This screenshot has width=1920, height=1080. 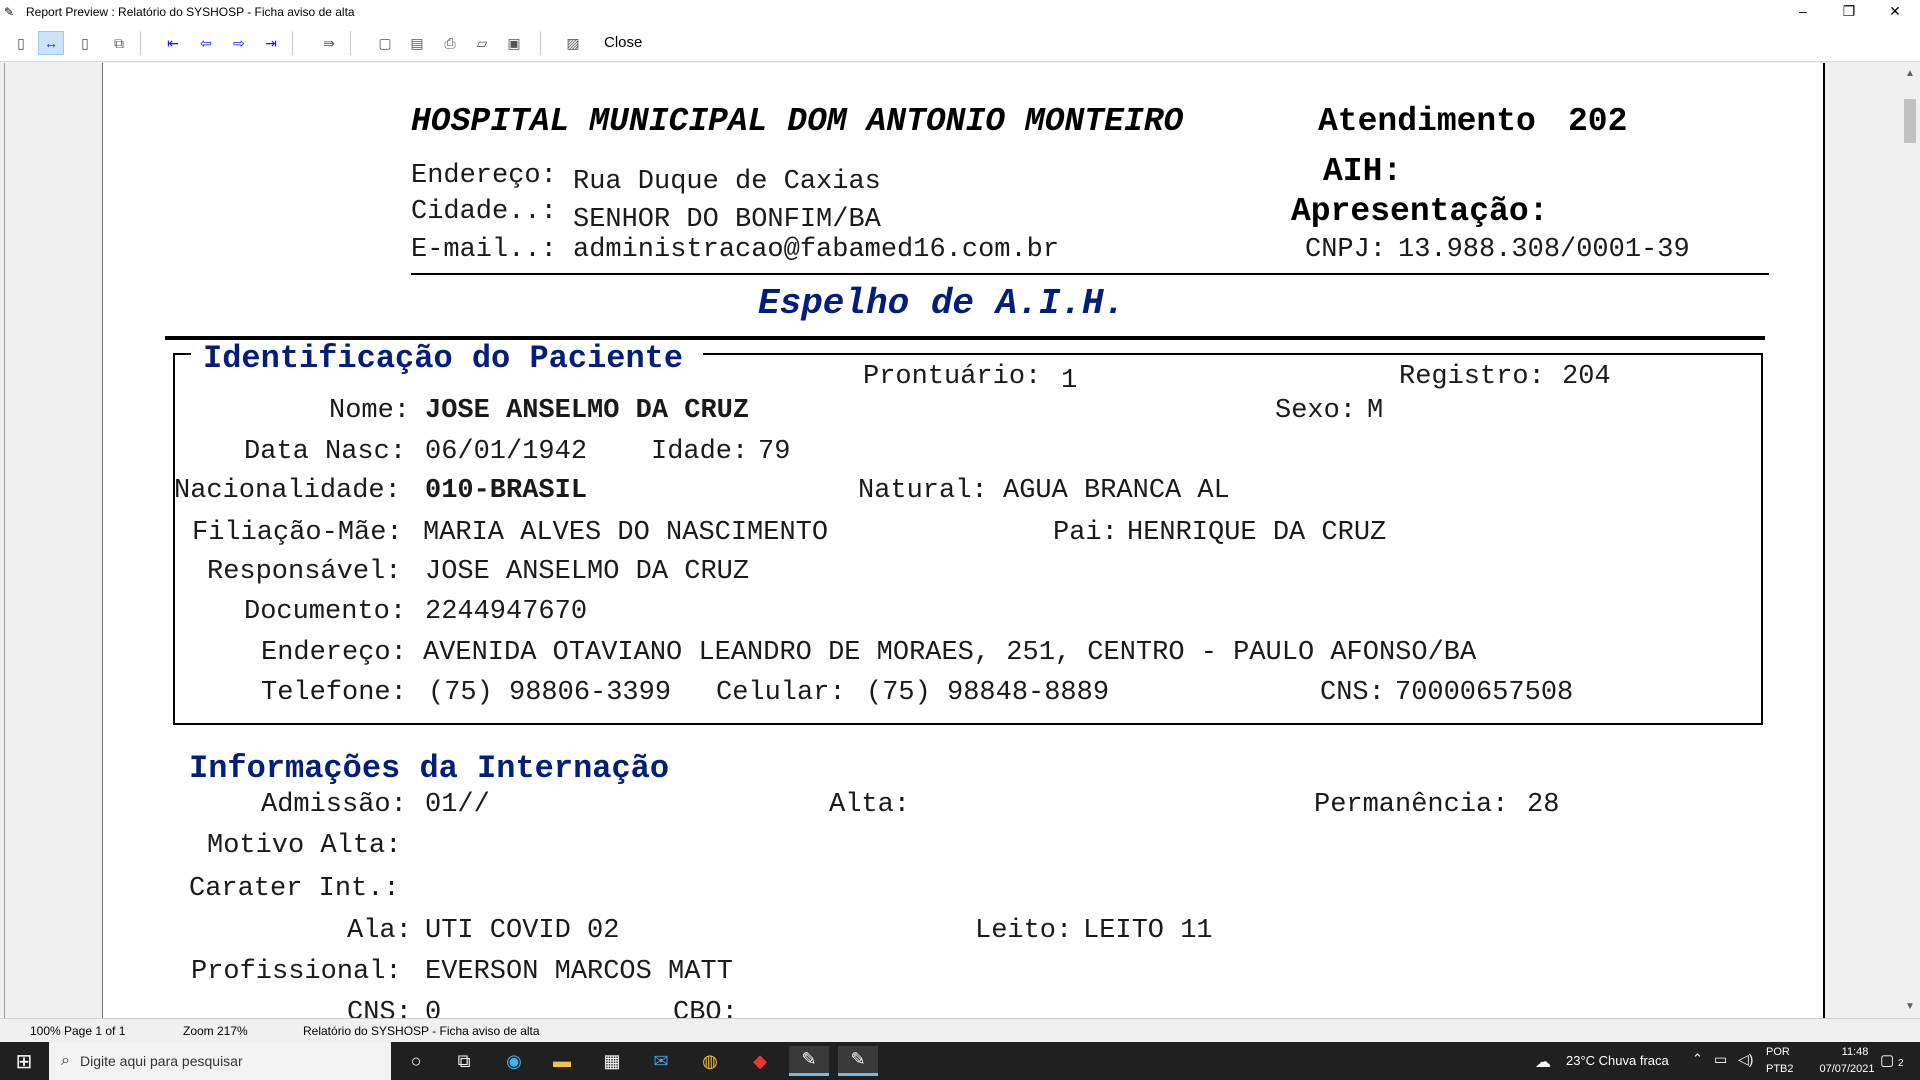 What do you see at coordinates (1427, 121) in the screenshot?
I see `atendimento-label: Atendimento` at bounding box center [1427, 121].